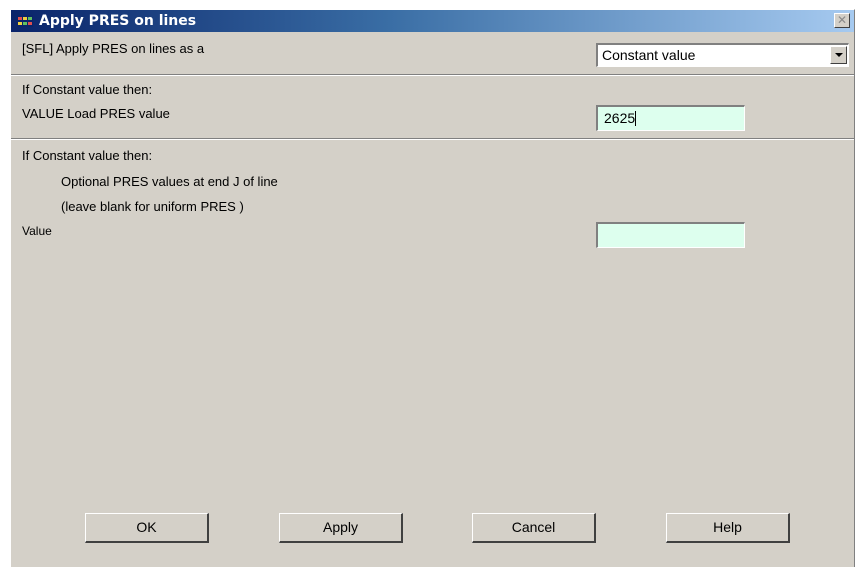 Image resolution: width=863 pixels, height=567 pixels. I want to click on text-caret, so click(636, 118).